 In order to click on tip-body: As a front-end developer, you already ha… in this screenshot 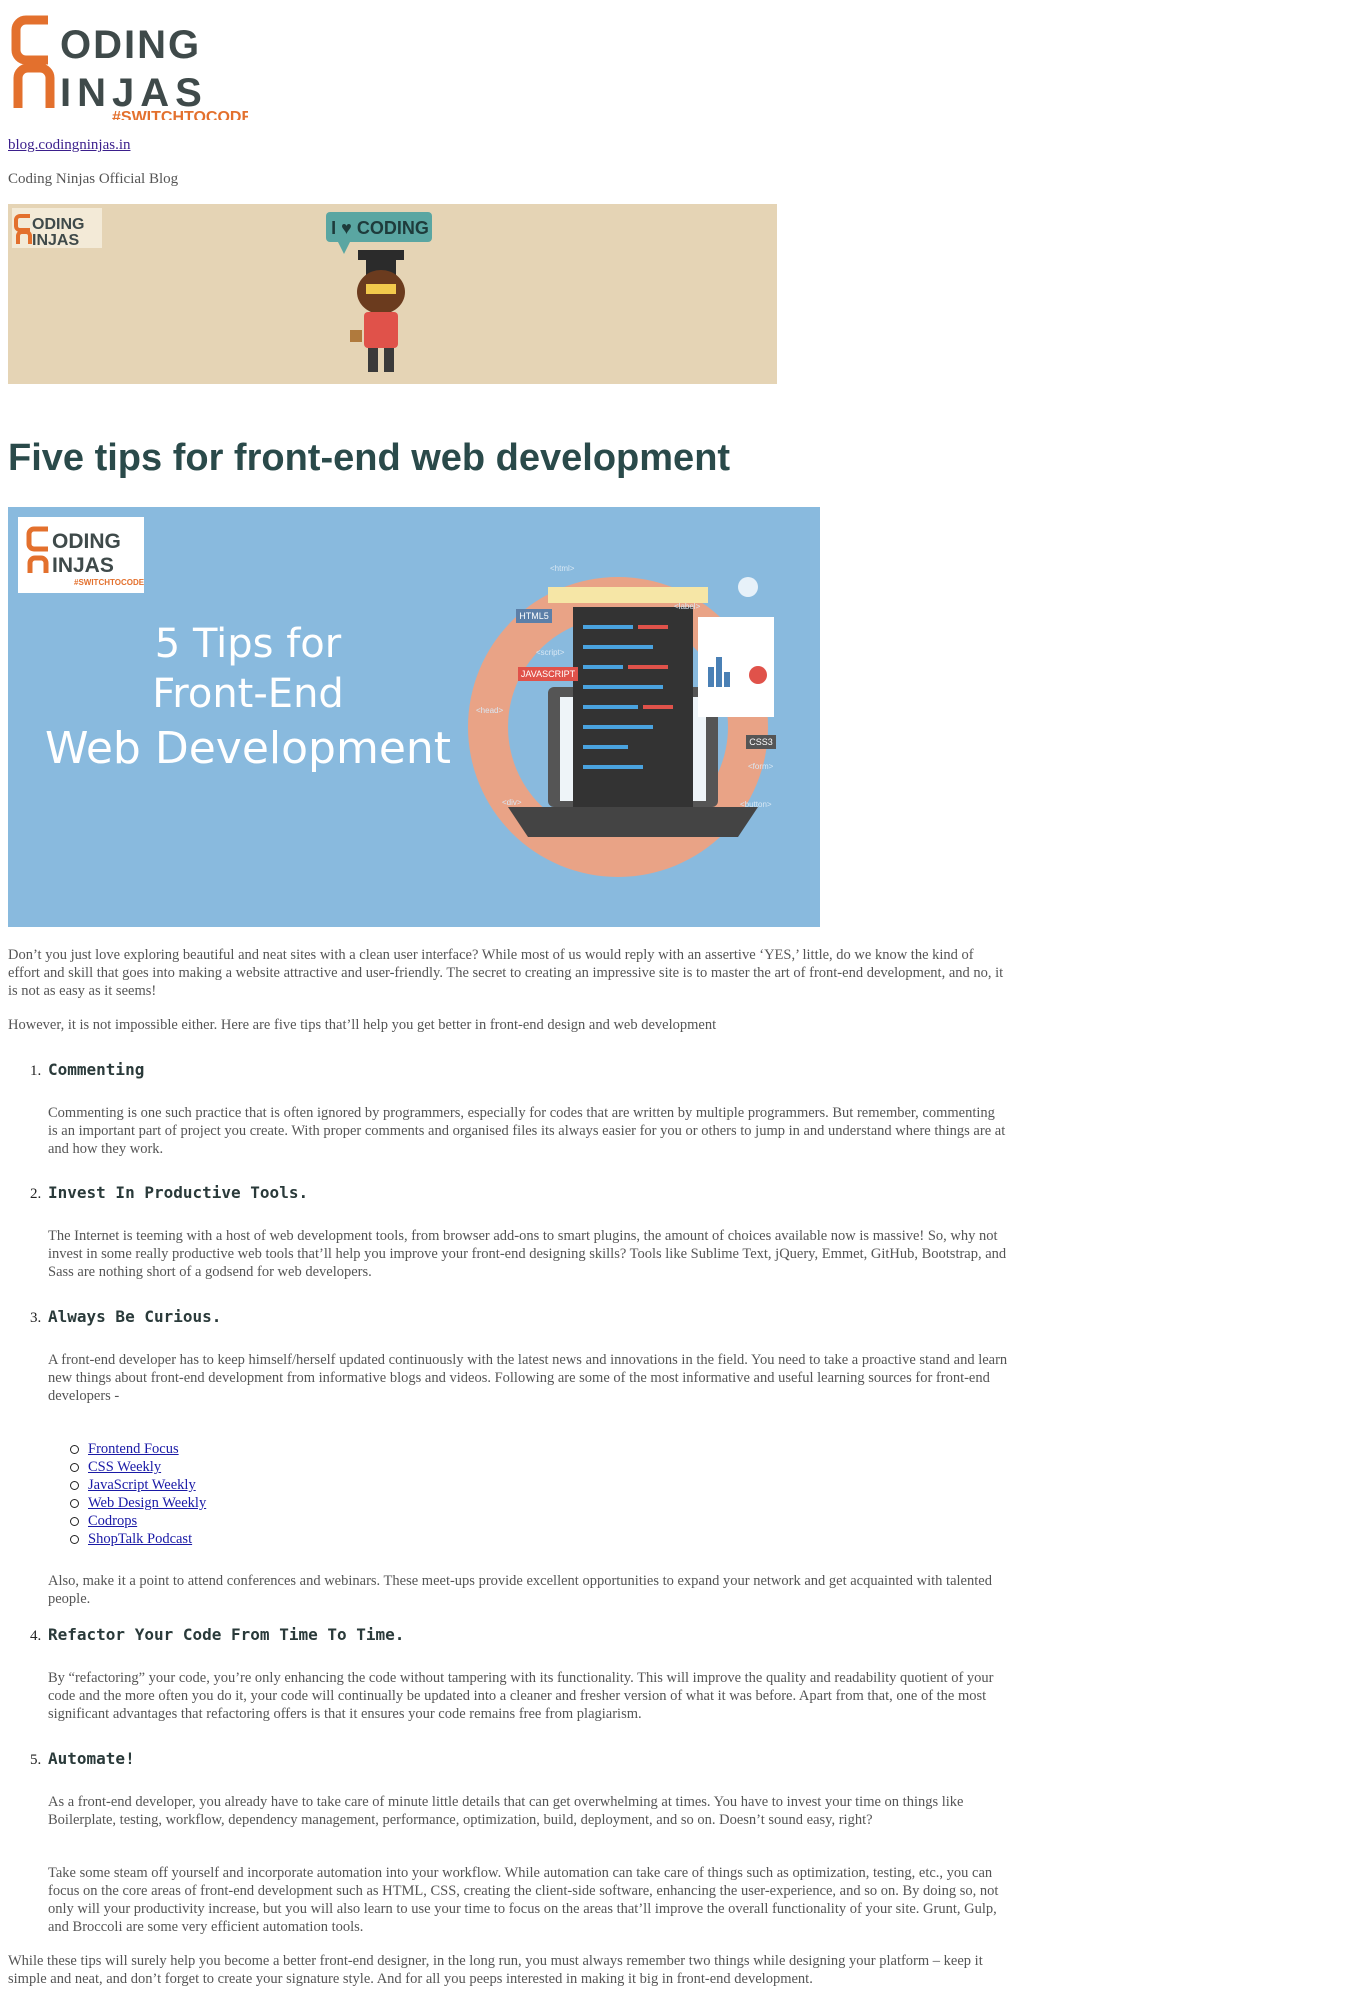, I will do `click(506, 1811)`.